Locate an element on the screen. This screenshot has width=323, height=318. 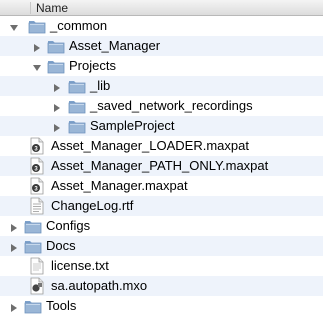
tree-row: 3 Asset_Manager_PATH_ONLY.maxpat is located at coordinates (161, 166).